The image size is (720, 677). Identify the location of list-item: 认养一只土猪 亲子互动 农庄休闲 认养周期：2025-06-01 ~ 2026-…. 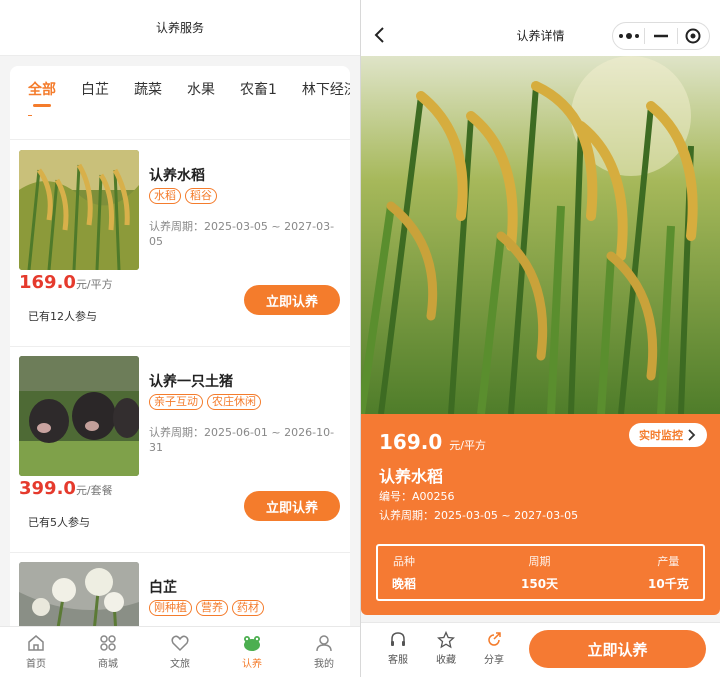
(180, 450).